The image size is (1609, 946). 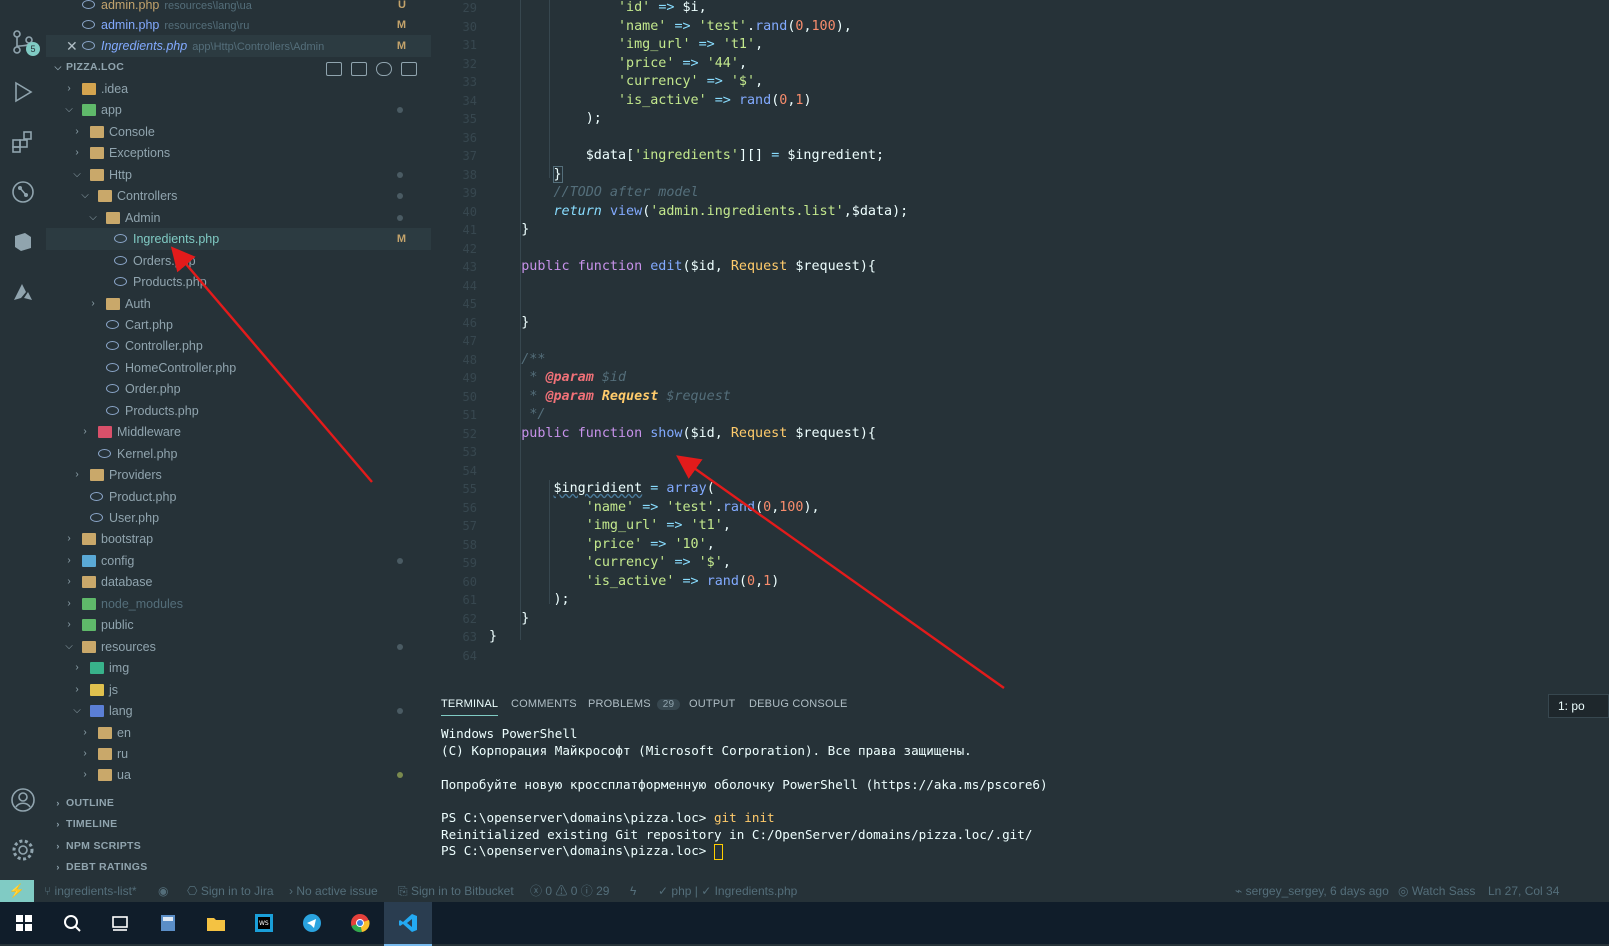 I want to click on npm-scripts-section: › NPM SCRIPTS, so click(x=238, y=846).